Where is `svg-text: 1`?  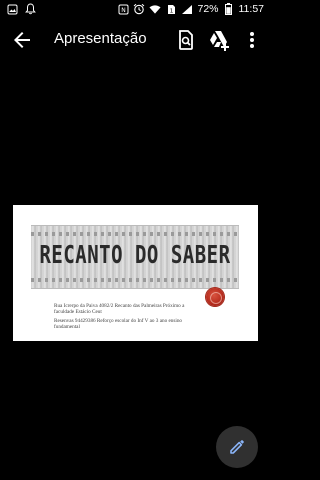
svg-text: 1 is located at coordinates (172, 11).